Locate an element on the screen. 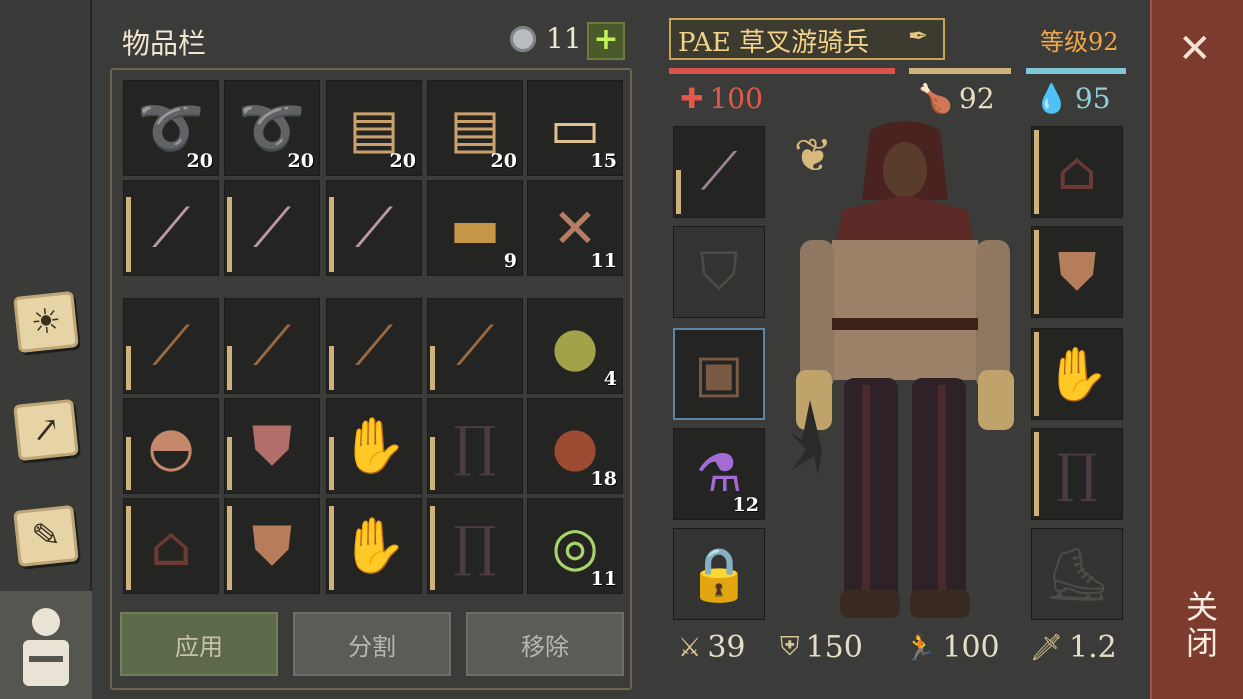  gem-icon is located at coordinates (523, 39).